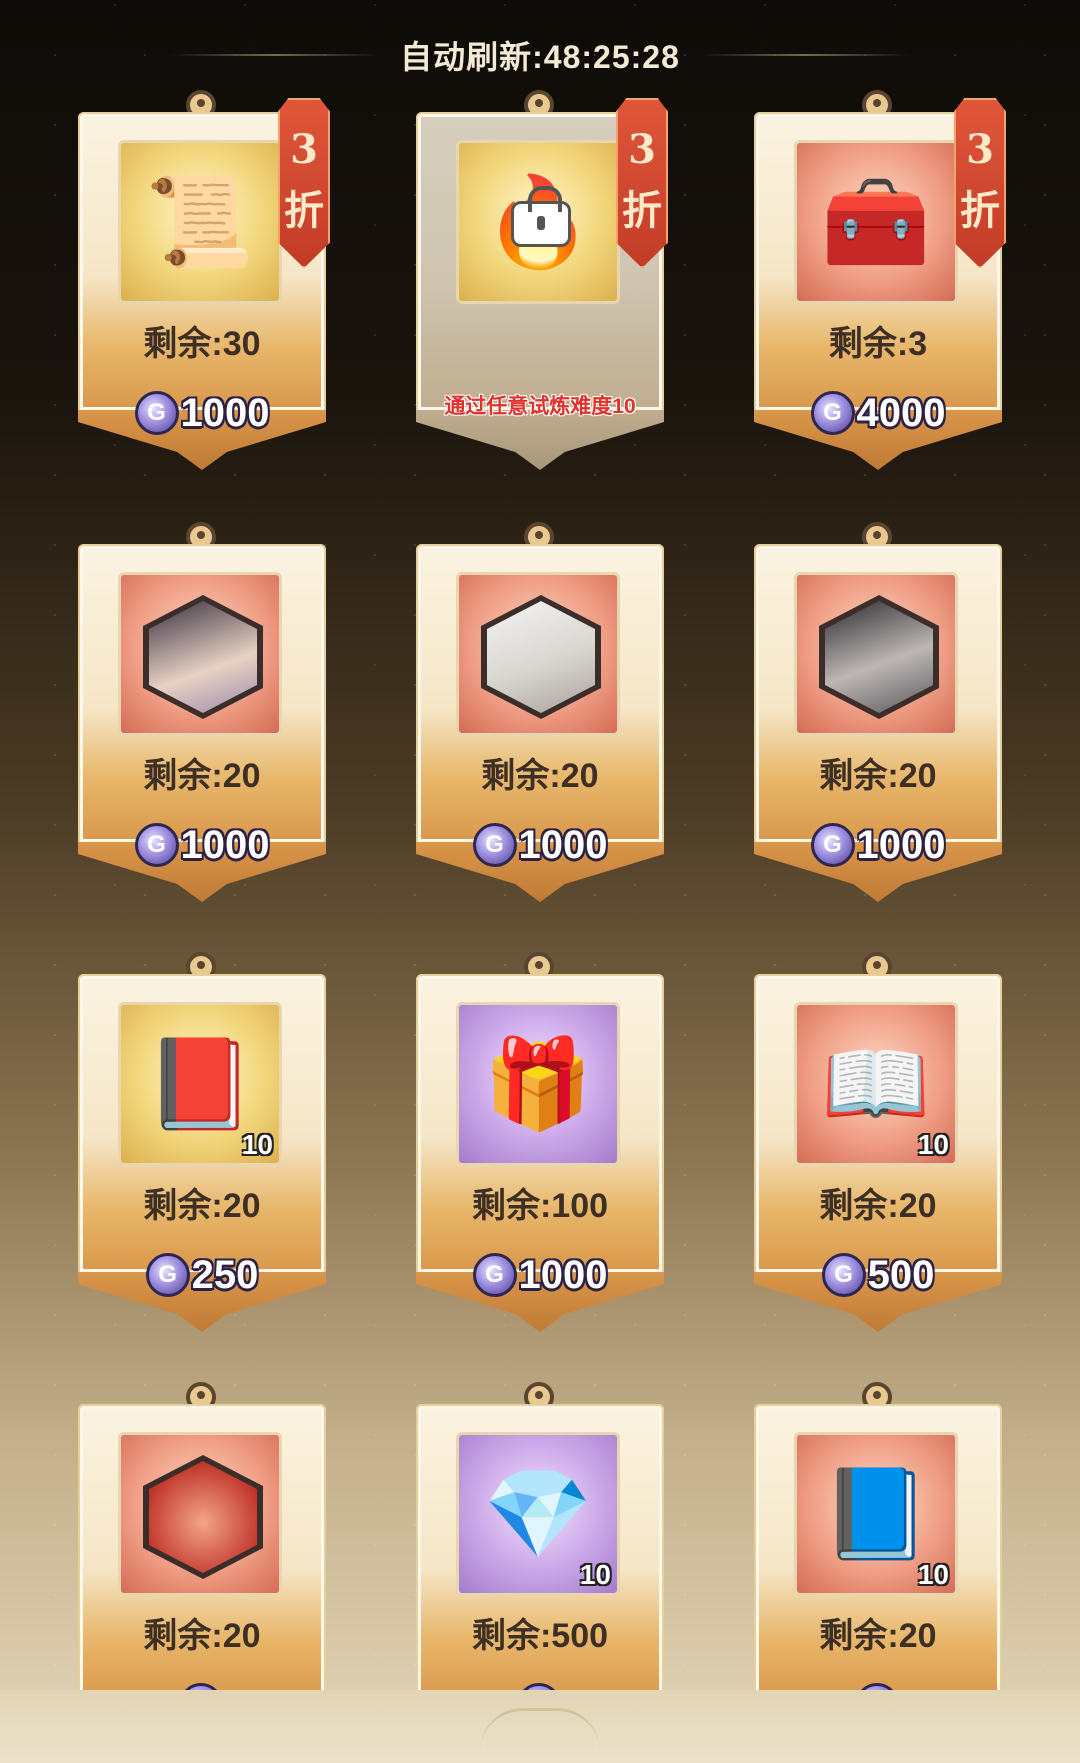 This screenshot has width=1080, height=1763. I want to click on treasure-chest-icon: 🧰, so click(876, 222).